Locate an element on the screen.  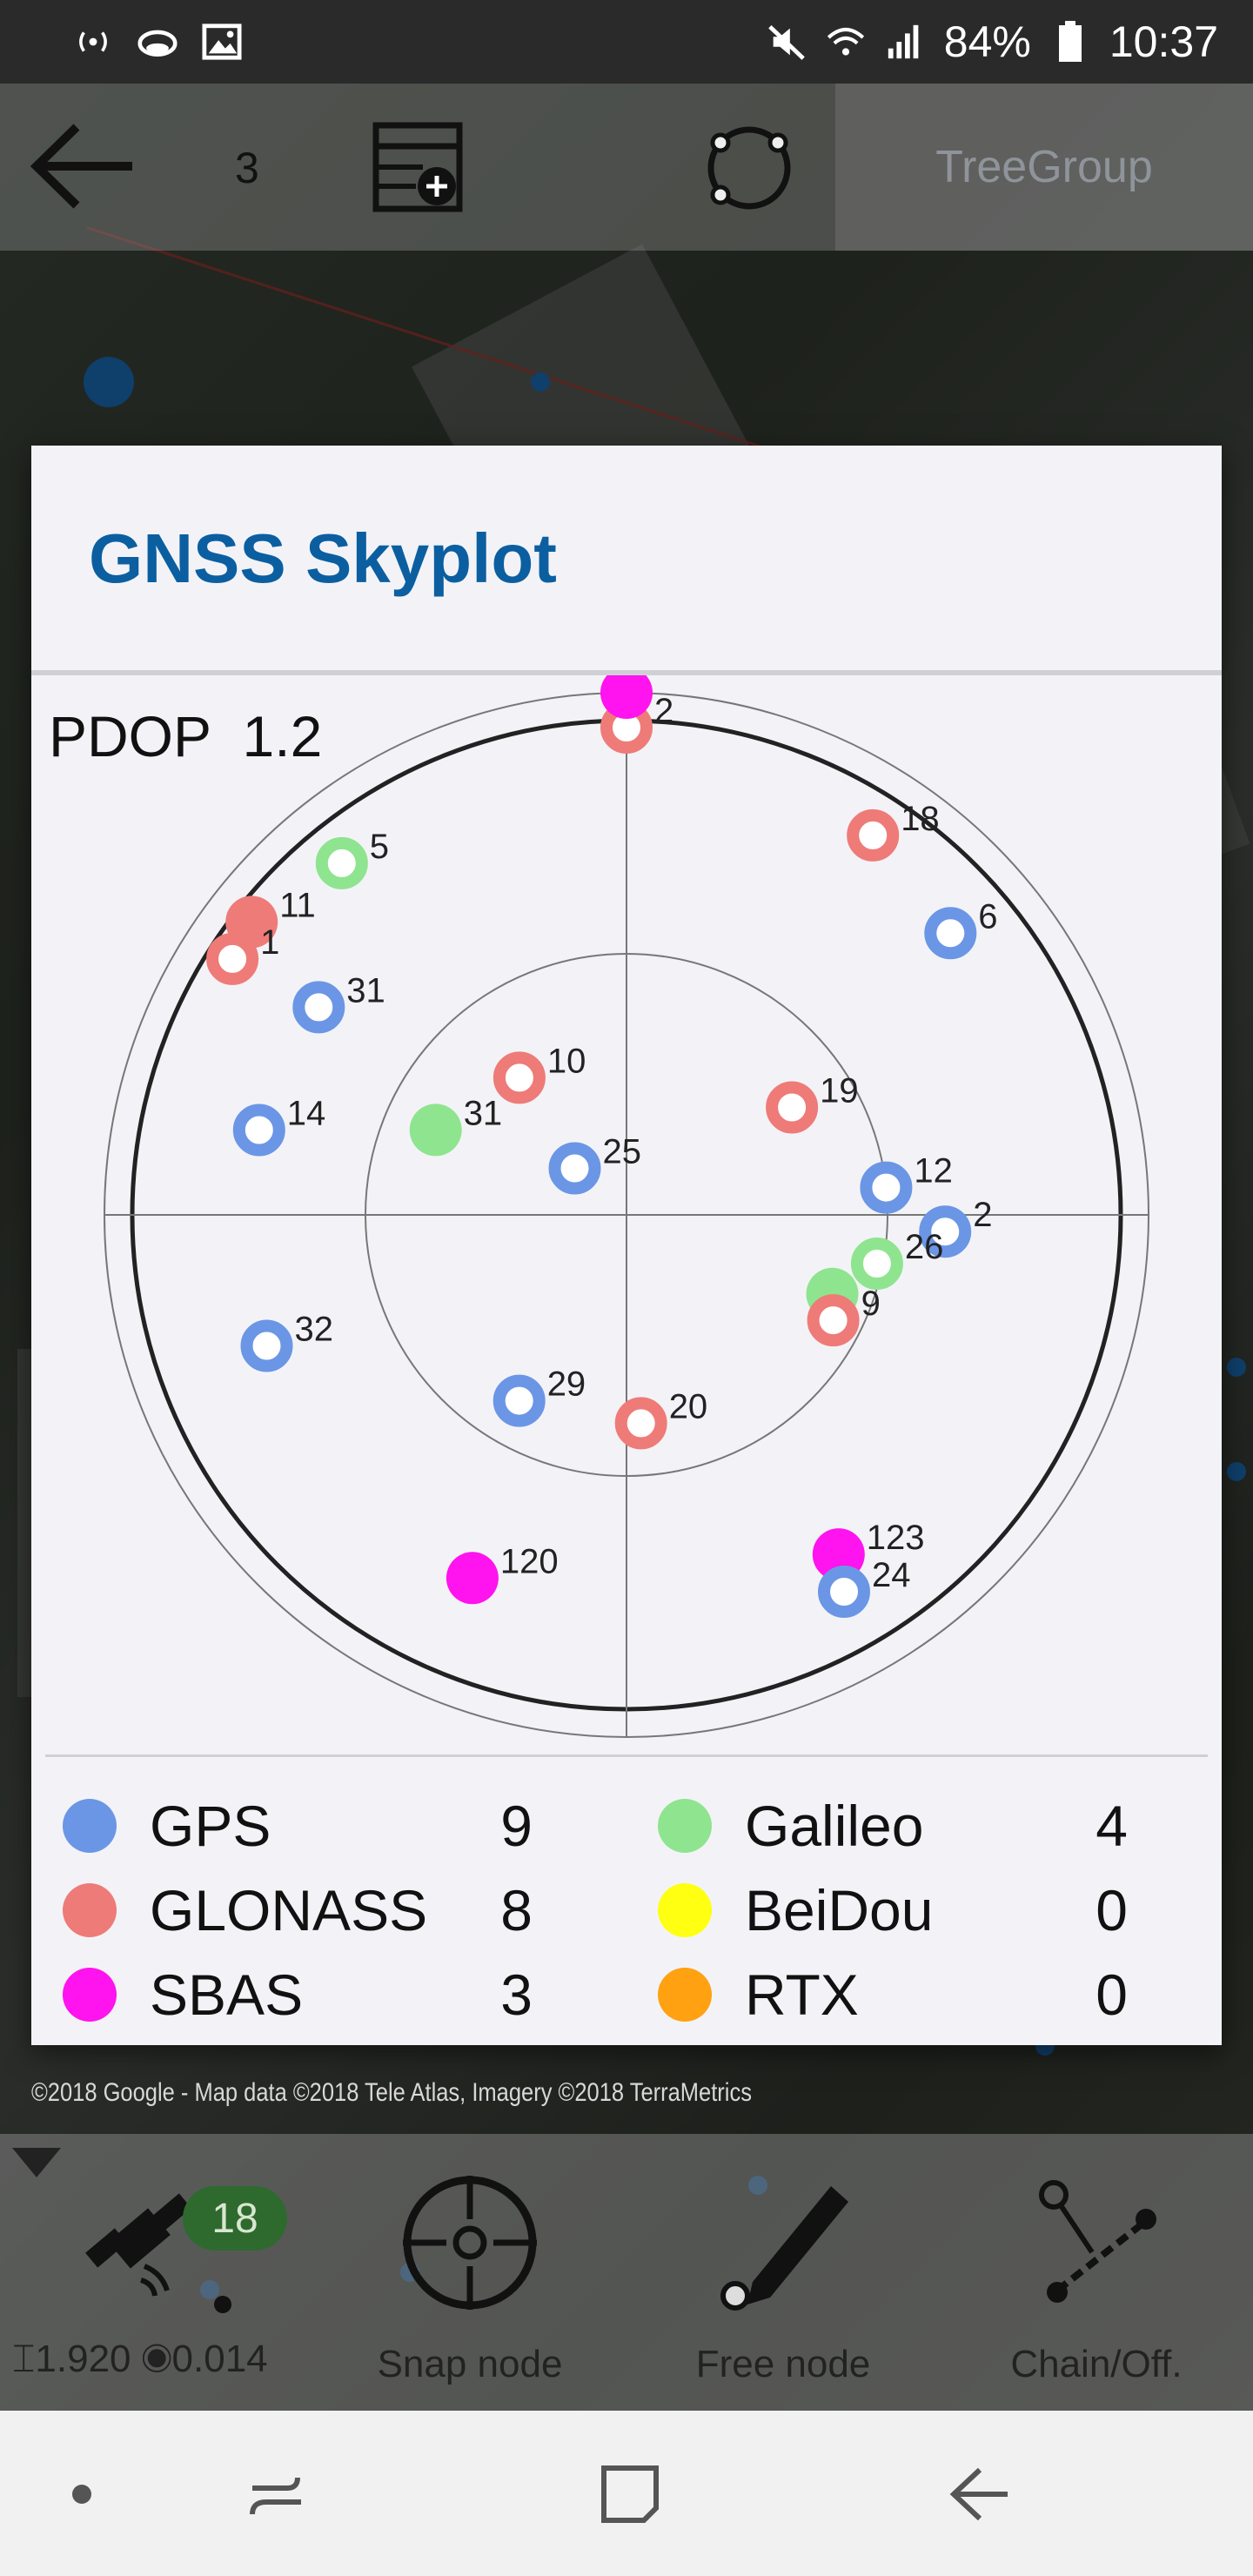
add-form-button is located at coordinates (418, 168).